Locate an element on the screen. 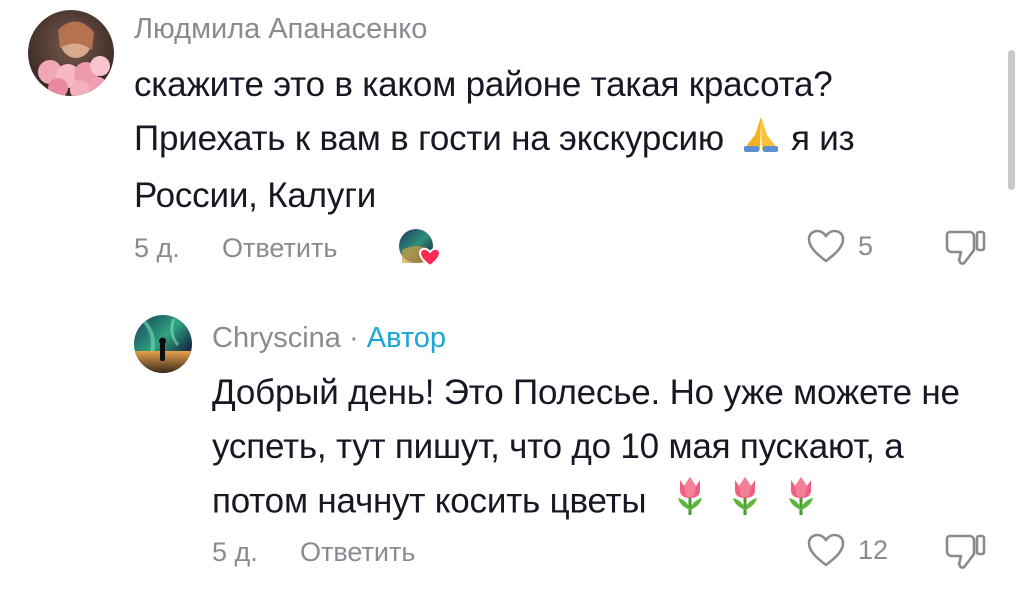 This screenshot has width=1024, height=592. creator-liked-badge is located at coordinates (420, 248).